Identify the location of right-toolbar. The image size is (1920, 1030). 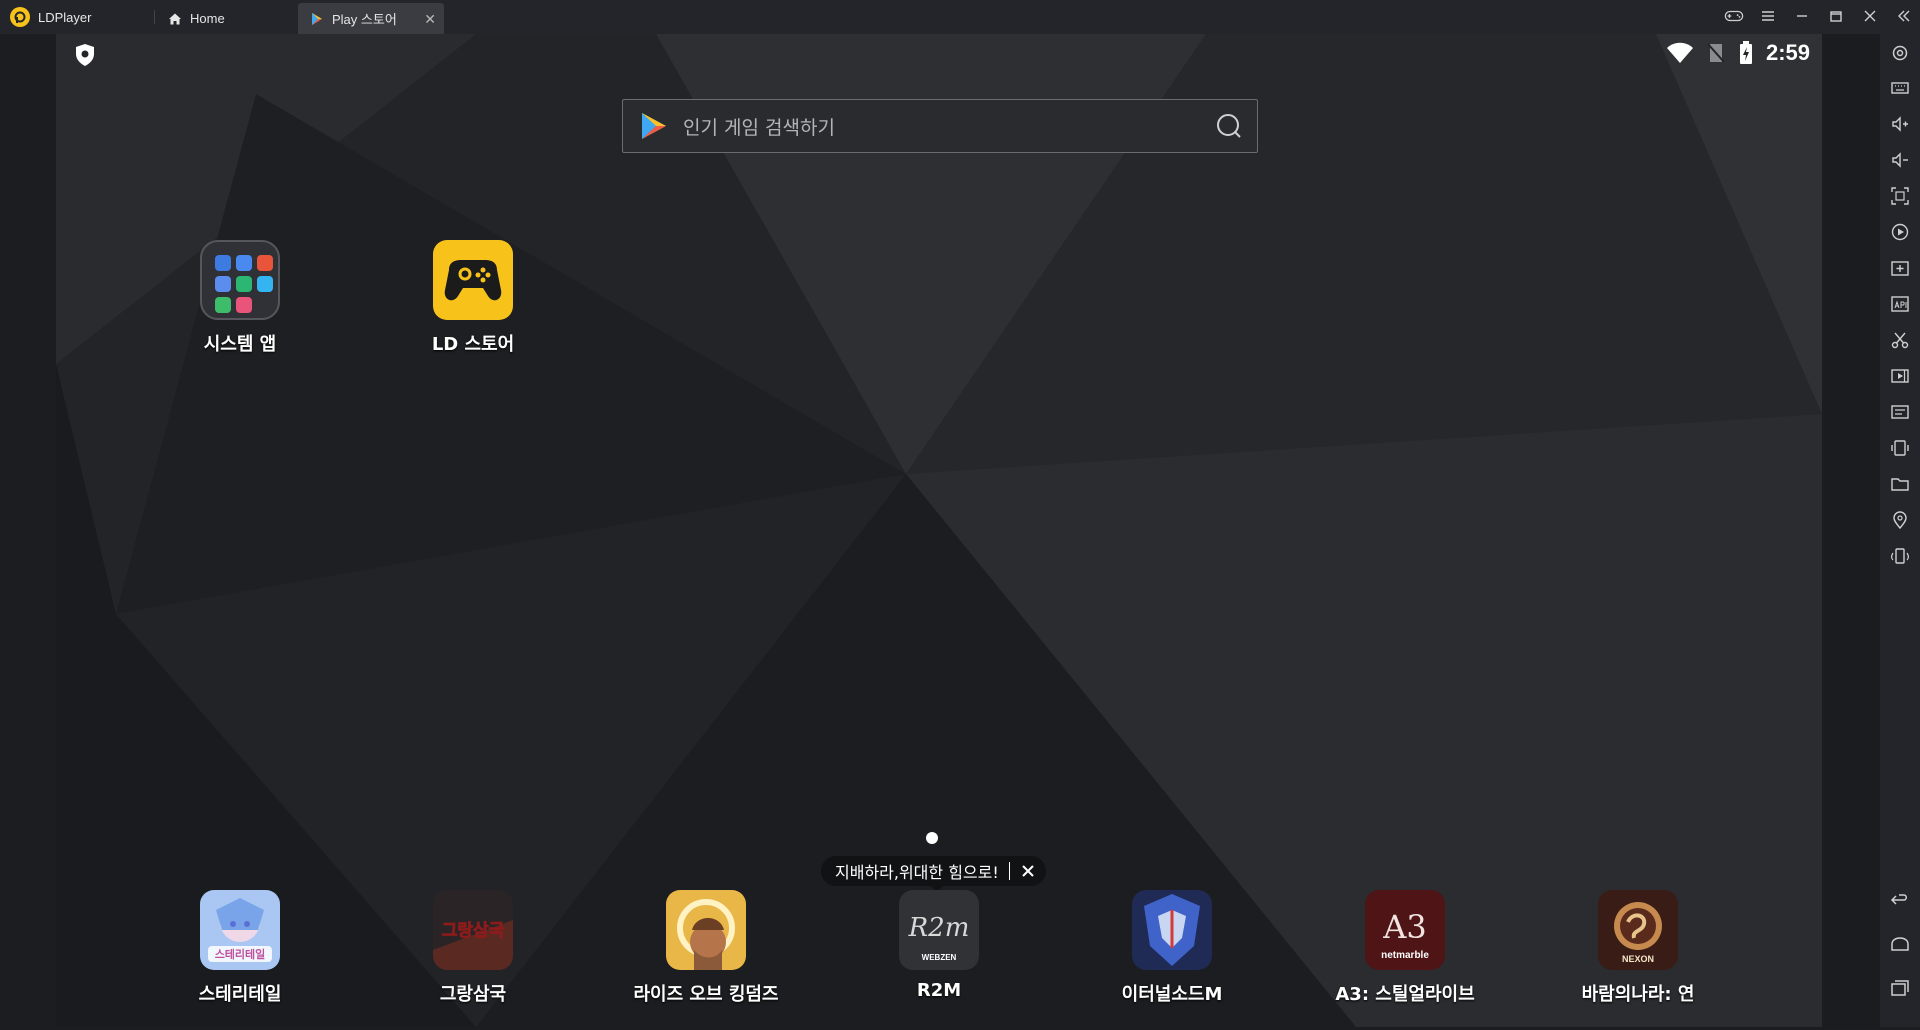
(1900, 532).